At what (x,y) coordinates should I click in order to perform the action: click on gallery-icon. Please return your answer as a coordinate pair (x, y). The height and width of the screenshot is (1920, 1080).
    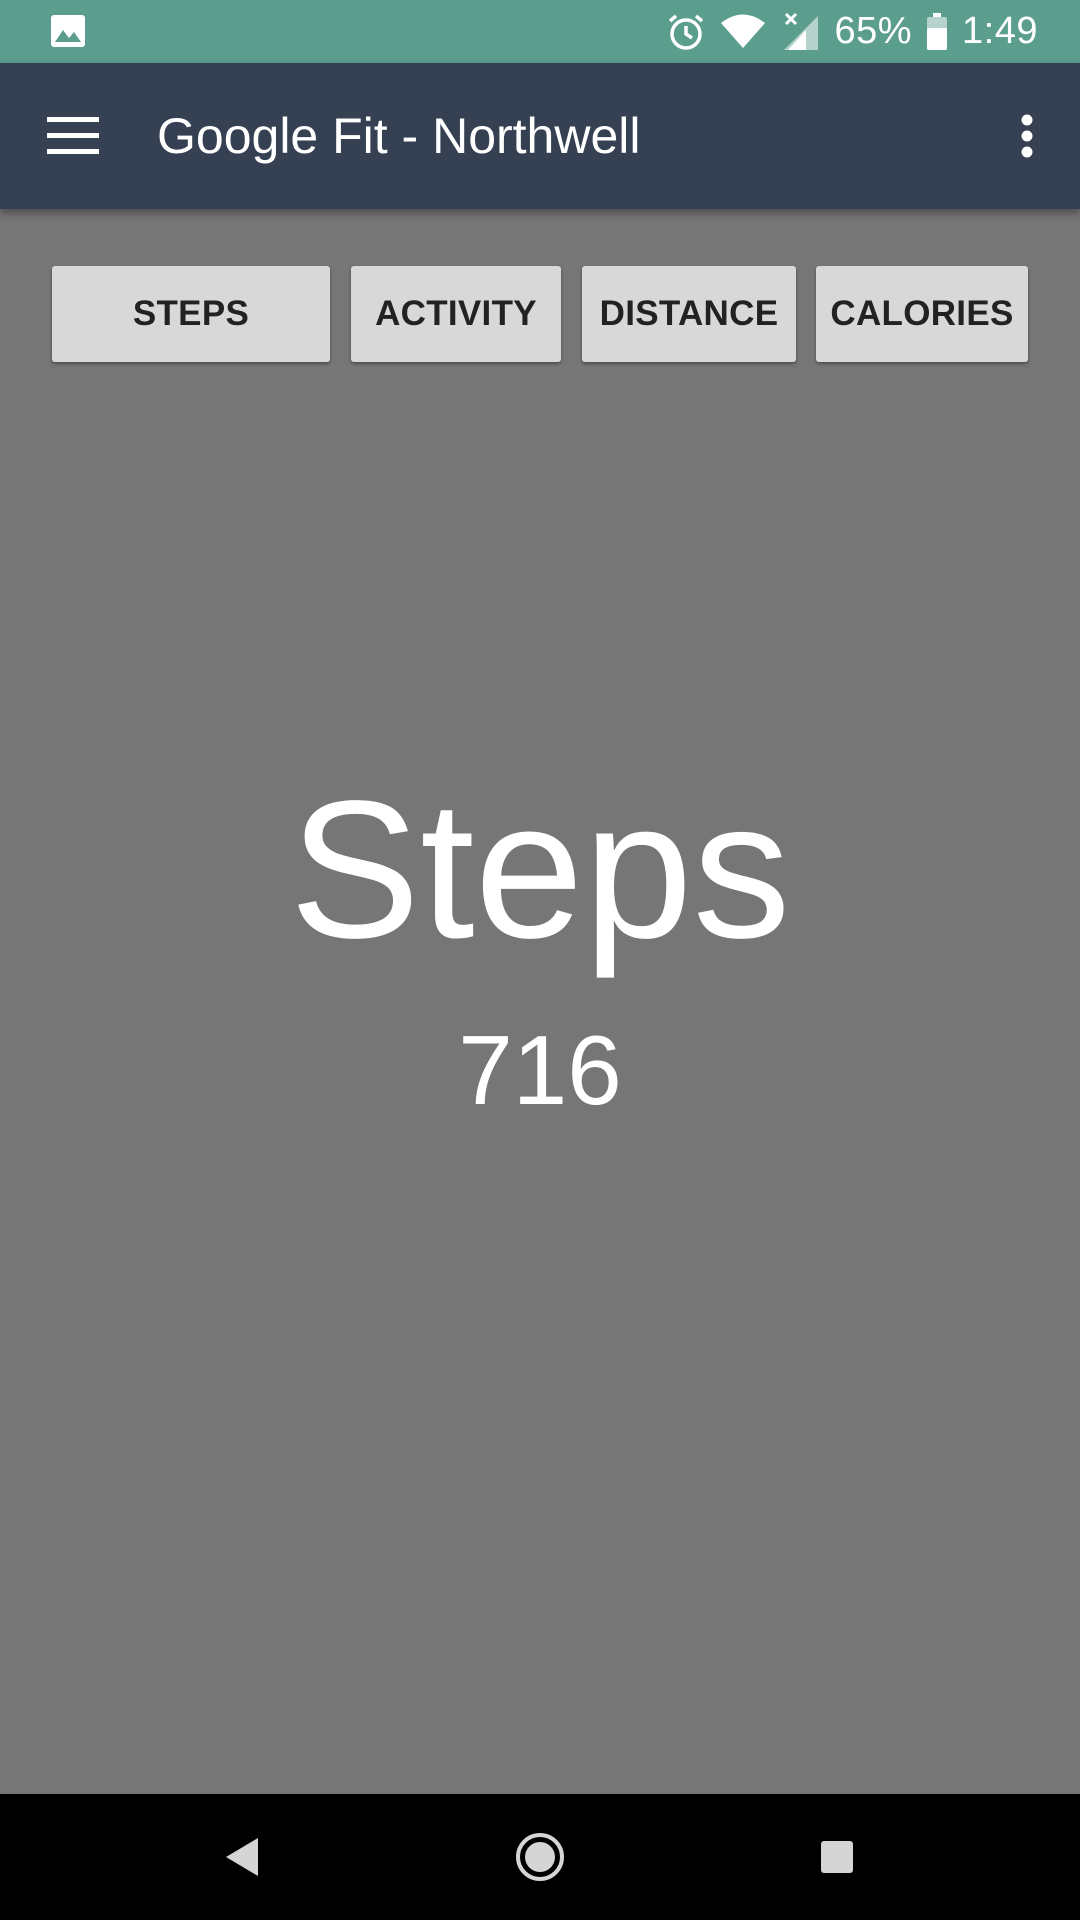
    Looking at the image, I should click on (68, 31).